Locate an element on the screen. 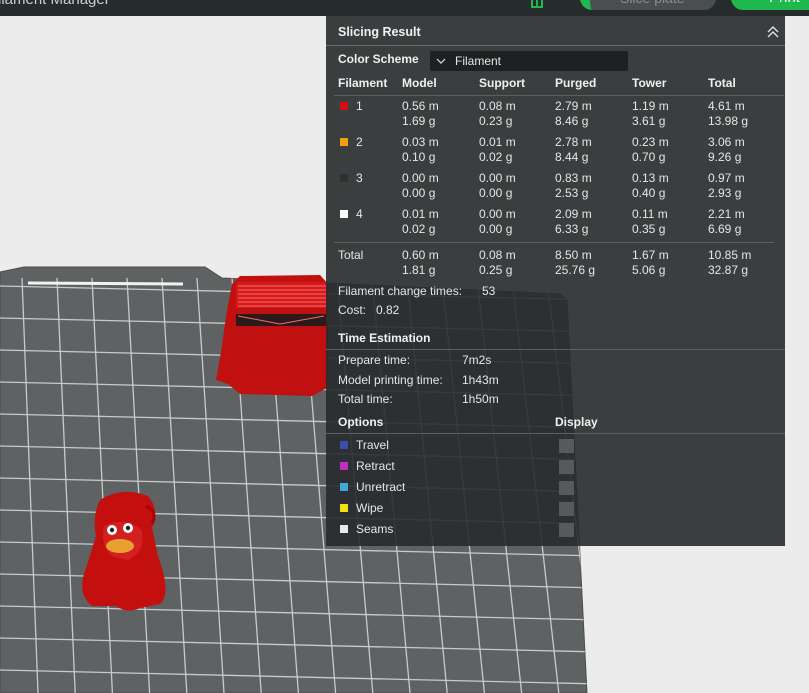 The width and height of the screenshot is (809, 693). filament-model-weight: 0.10 g is located at coordinates (419, 157).